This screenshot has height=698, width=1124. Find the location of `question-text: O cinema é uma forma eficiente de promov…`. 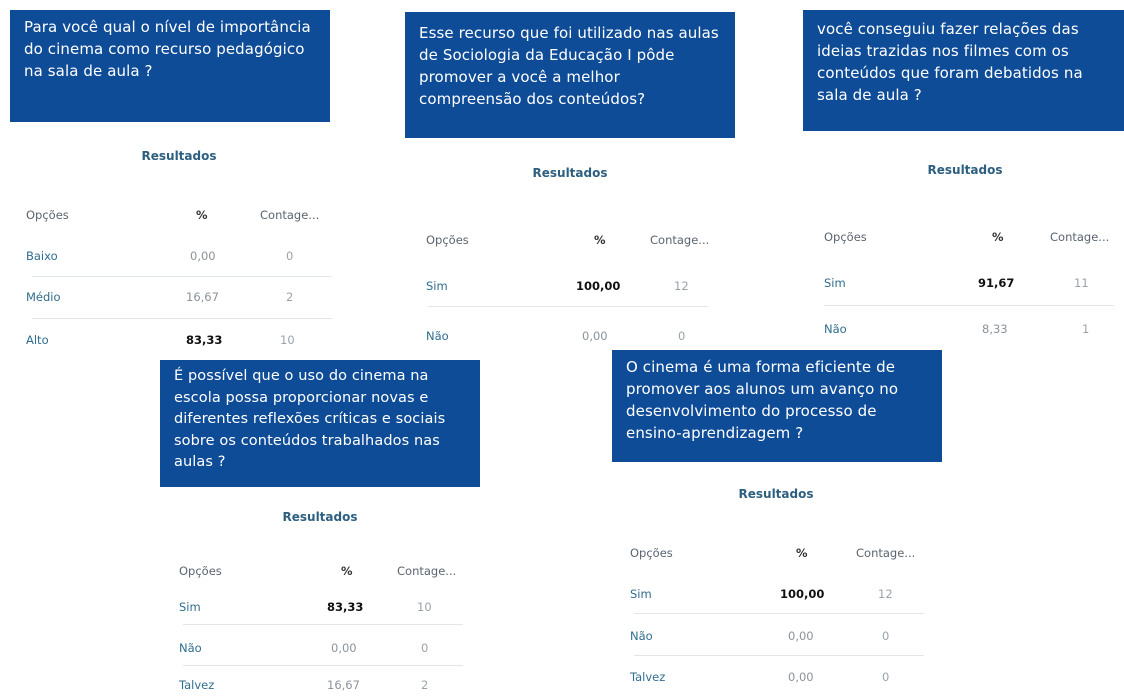

question-text: O cinema é uma forma eficiente de promov… is located at coordinates (762, 400).